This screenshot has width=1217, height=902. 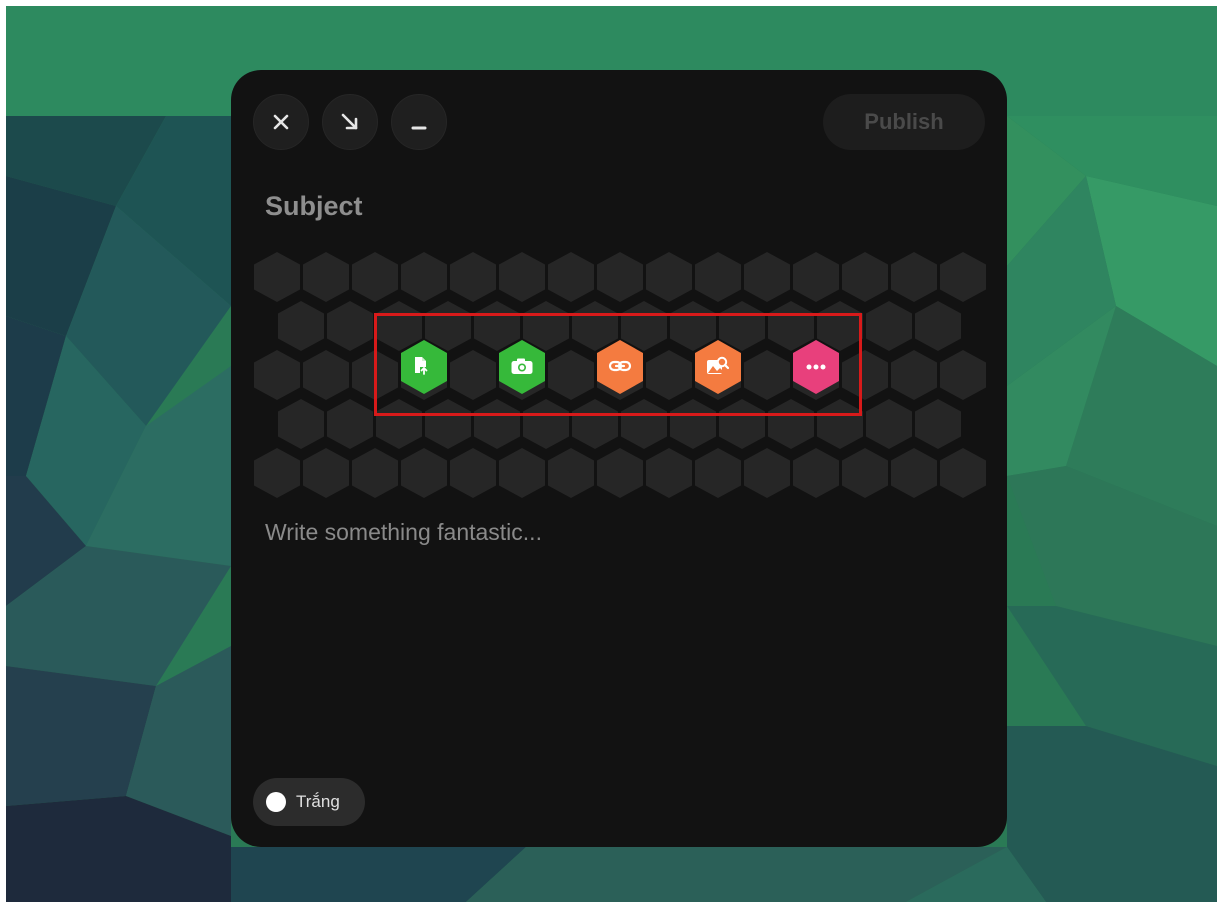 I want to click on more-button, so click(x=816, y=367).